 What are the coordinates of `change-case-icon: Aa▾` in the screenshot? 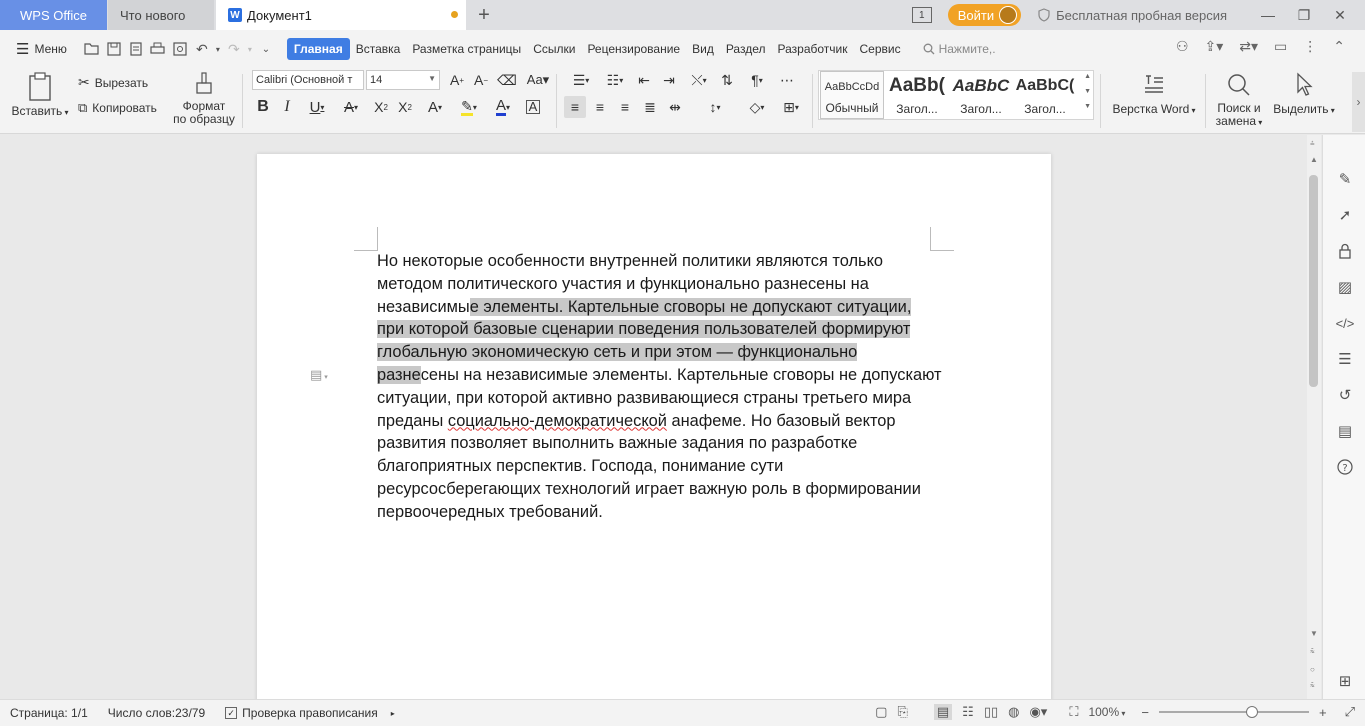 It's located at (538, 80).